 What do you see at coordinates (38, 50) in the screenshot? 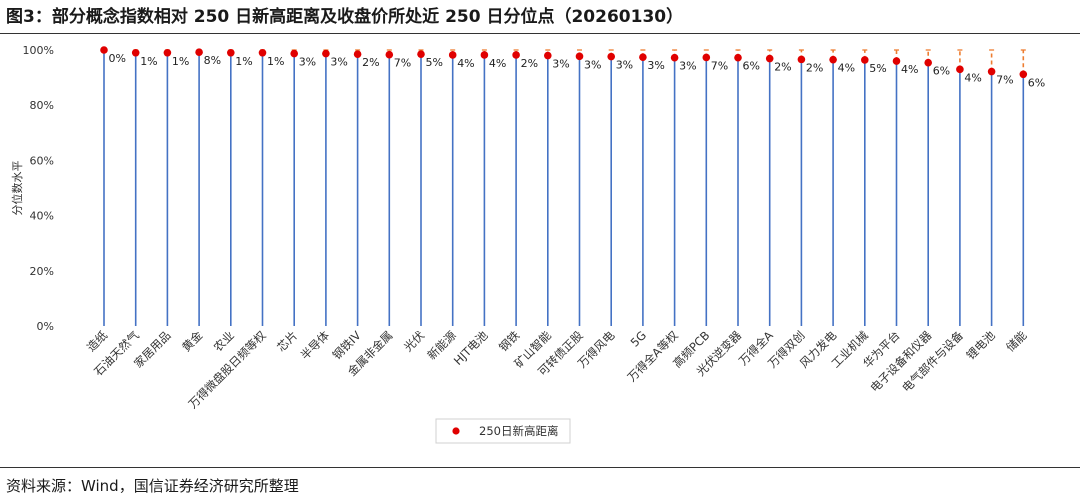
I see `y-tick-label: 100%` at bounding box center [38, 50].